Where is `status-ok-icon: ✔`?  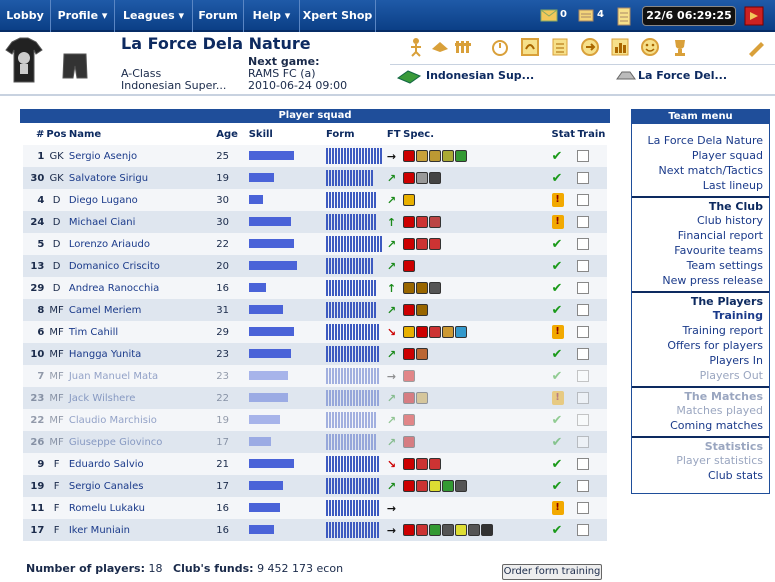
status-ok-icon: ✔ is located at coordinates (557, 178).